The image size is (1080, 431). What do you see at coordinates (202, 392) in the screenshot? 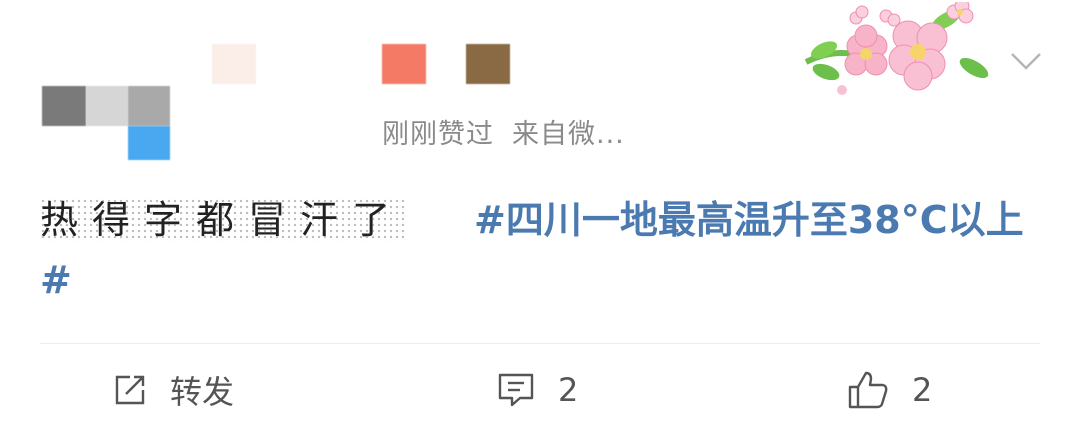
I see `repost-label: 转发` at bounding box center [202, 392].